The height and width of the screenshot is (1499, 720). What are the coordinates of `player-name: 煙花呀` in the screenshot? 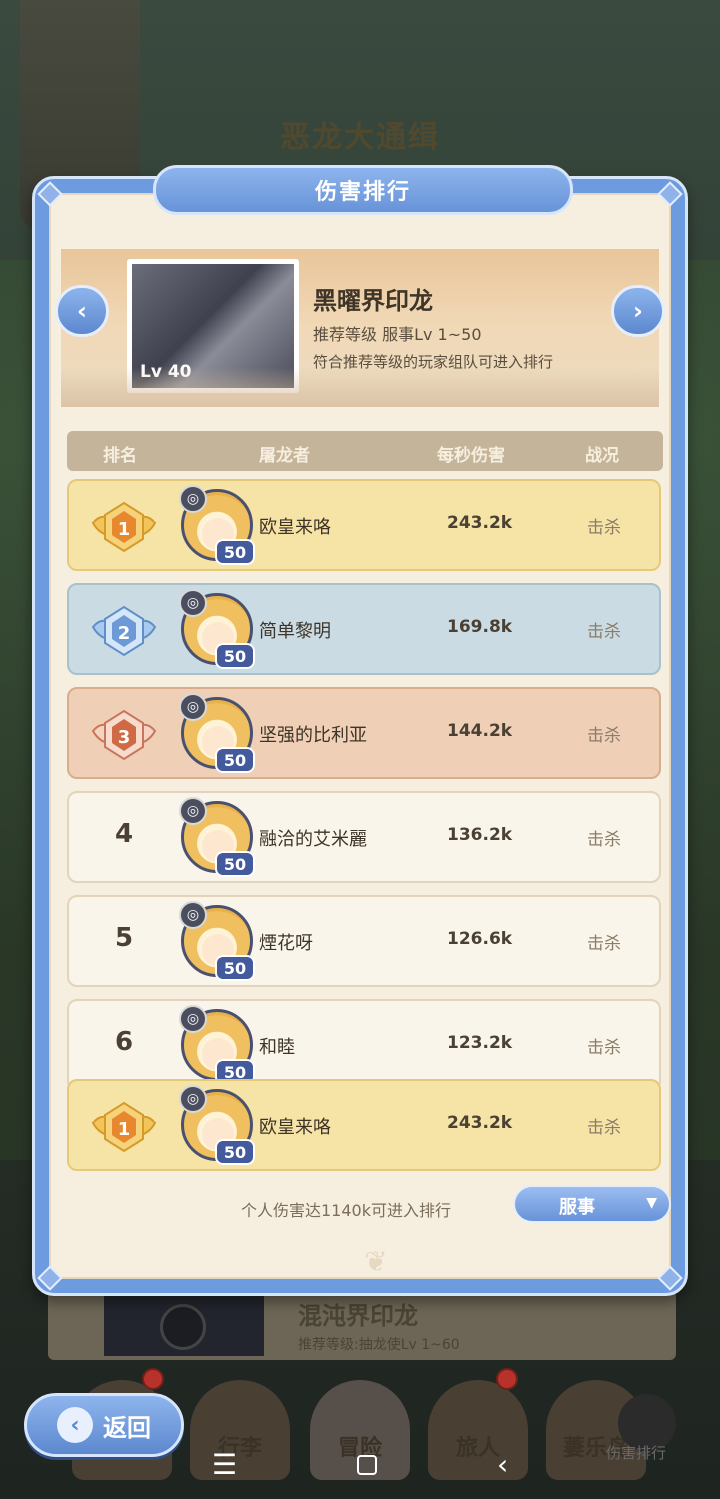 It's located at (286, 943).